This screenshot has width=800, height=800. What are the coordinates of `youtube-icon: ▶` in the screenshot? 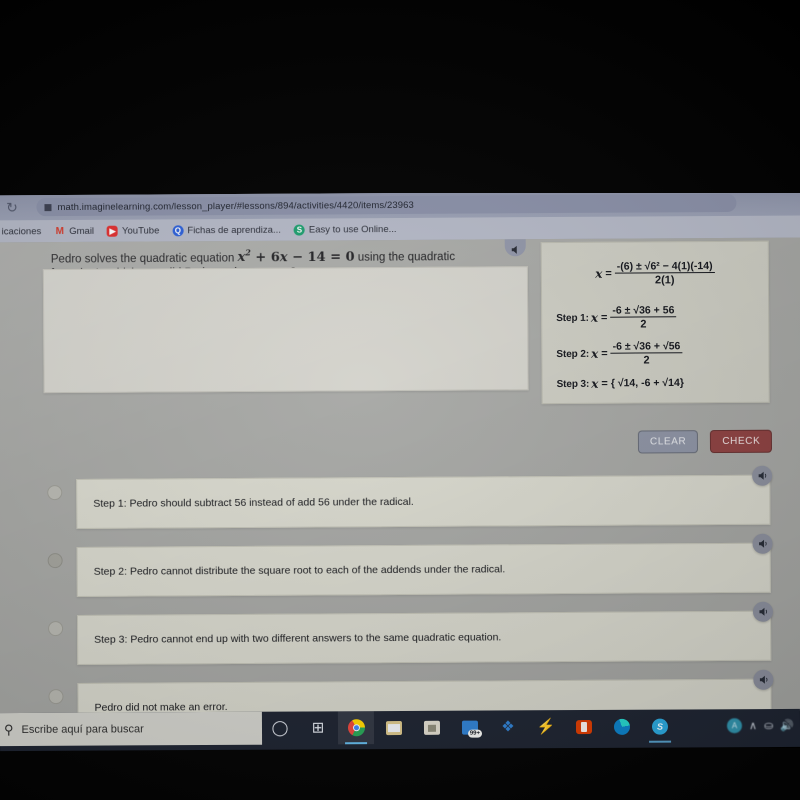 It's located at (113, 231).